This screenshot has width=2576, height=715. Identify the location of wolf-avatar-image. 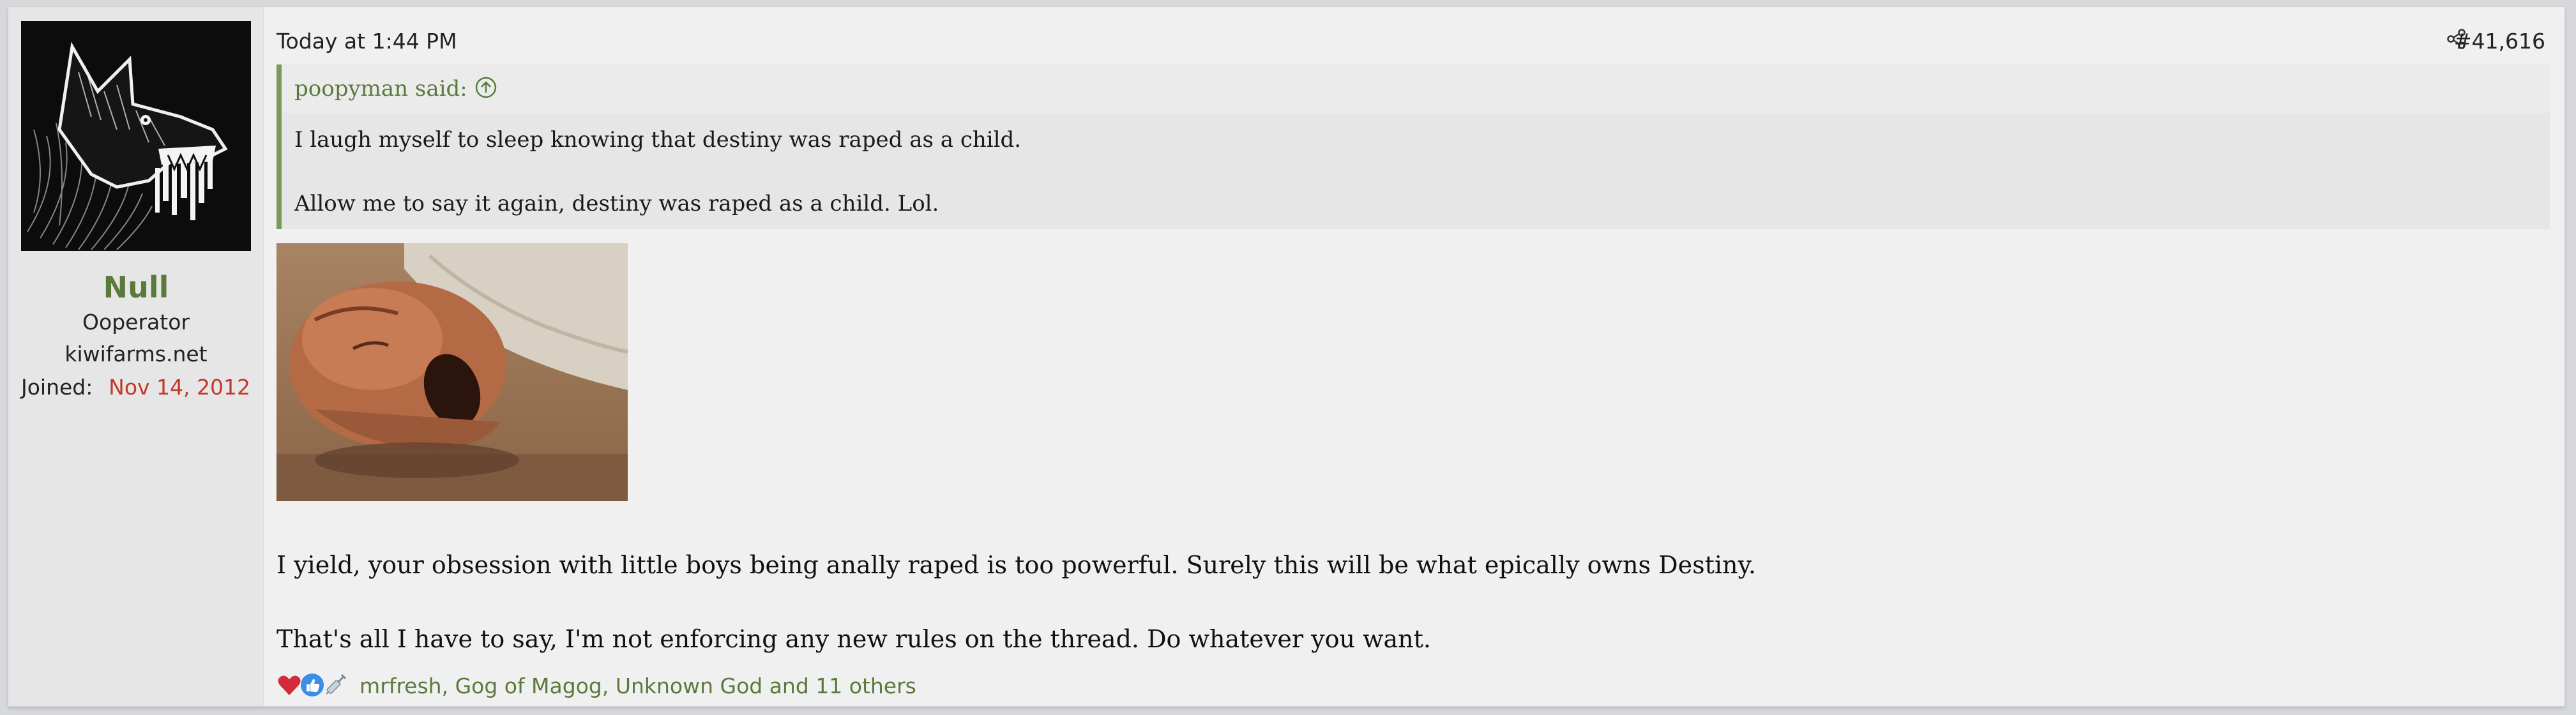
(136, 136).